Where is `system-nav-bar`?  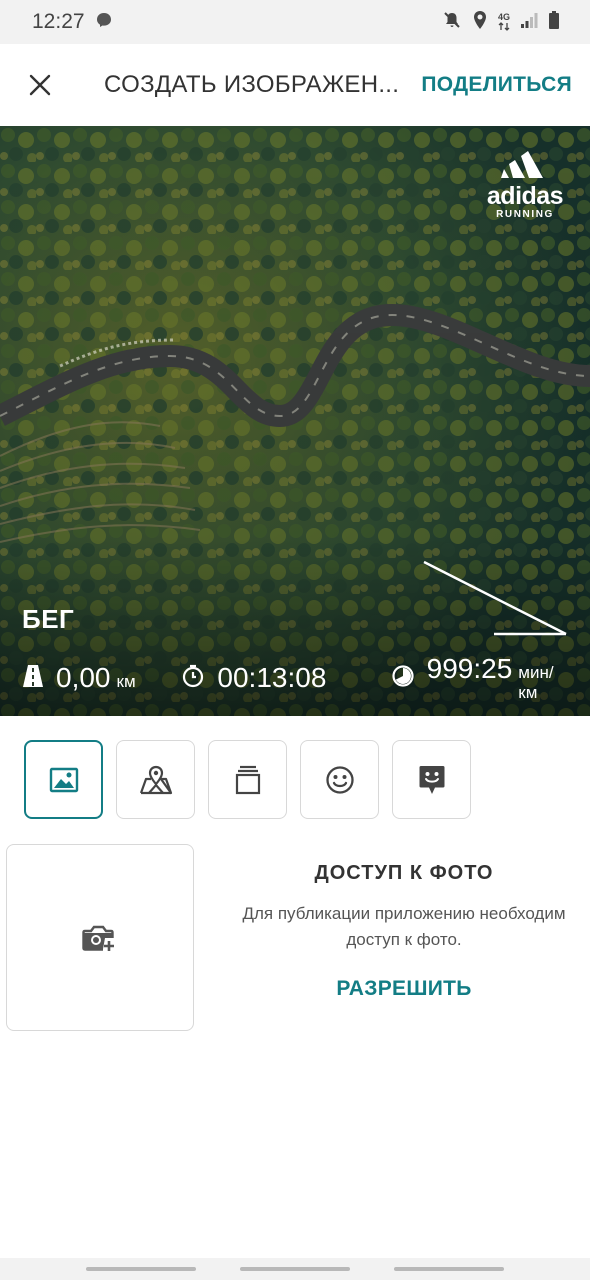
system-nav-bar is located at coordinates (295, 1269).